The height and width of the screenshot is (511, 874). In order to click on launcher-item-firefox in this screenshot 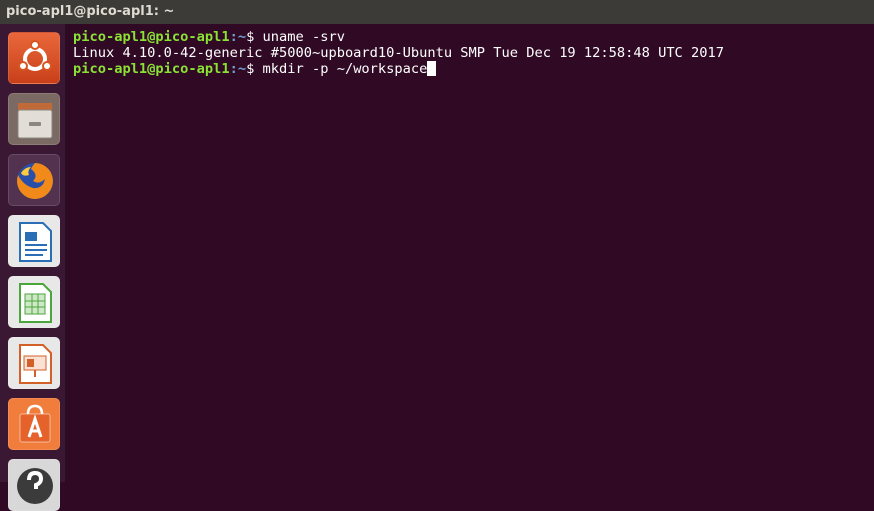, I will do `click(34, 180)`.